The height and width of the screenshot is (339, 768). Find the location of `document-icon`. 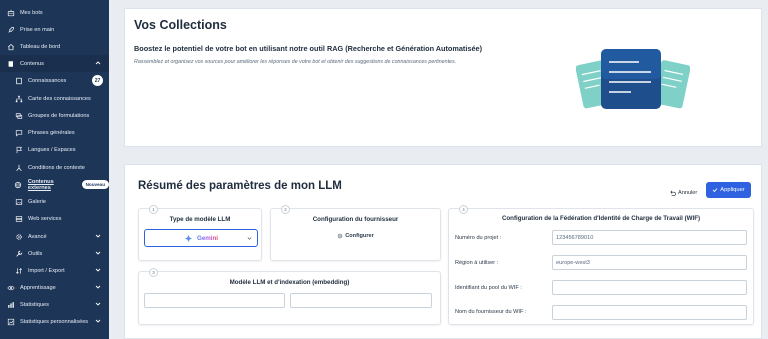

document-icon is located at coordinates (18, 80).